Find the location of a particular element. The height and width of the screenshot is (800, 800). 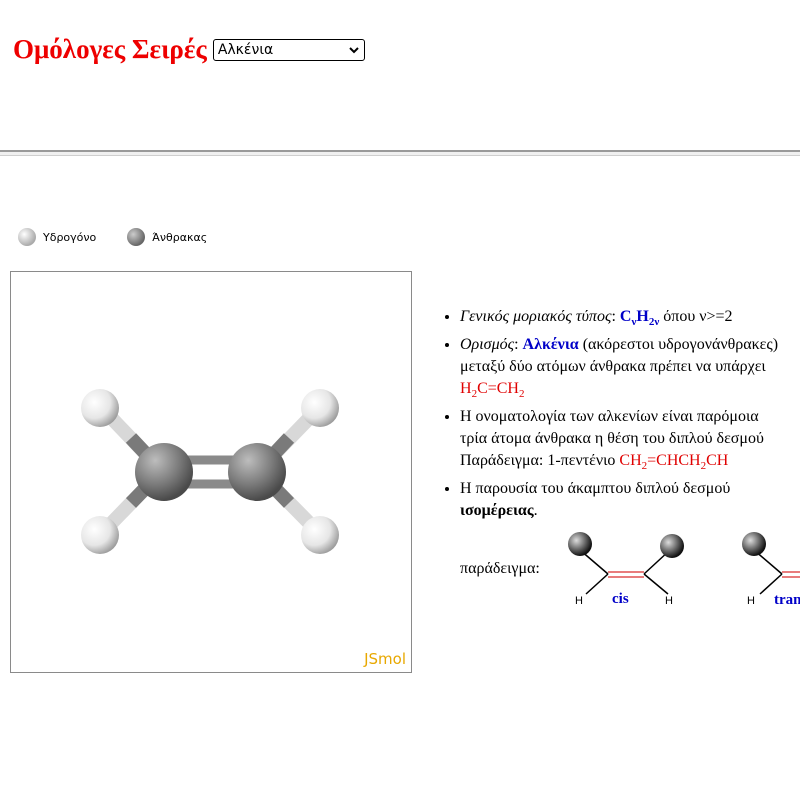

page-title: Ομόλογες Σειρές is located at coordinates (110, 49).